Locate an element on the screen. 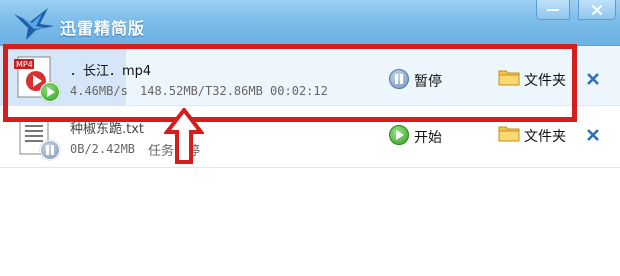 Image resolution: width=620 pixels, height=276 pixels. app-title: 迅雷精简版 is located at coordinates (103, 28).